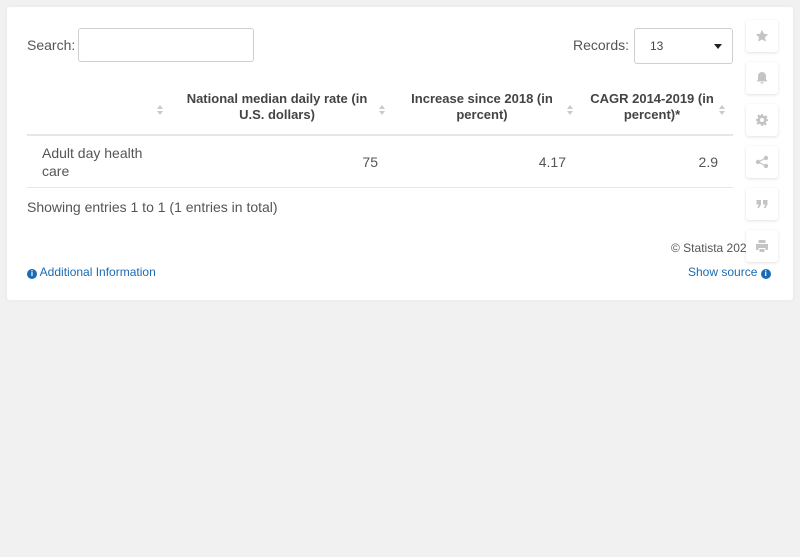 The width and height of the screenshot is (800, 557). I want to click on info-icon: i, so click(32, 274).